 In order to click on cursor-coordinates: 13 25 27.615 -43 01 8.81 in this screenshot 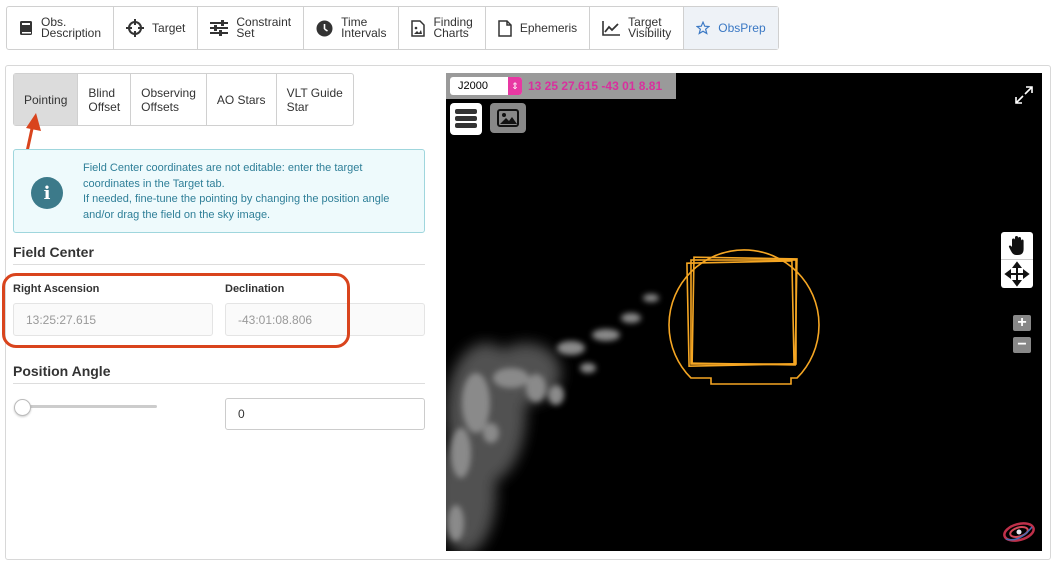, I will do `click(595, 86)`.